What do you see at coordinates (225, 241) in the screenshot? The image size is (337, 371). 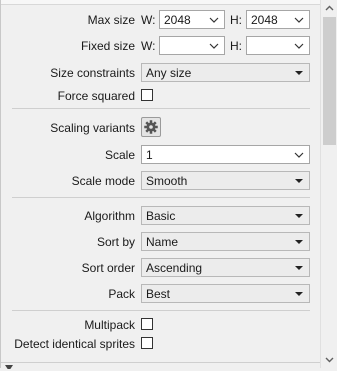 I see `sort-by-select: Name` at bounding box center [225, 241].